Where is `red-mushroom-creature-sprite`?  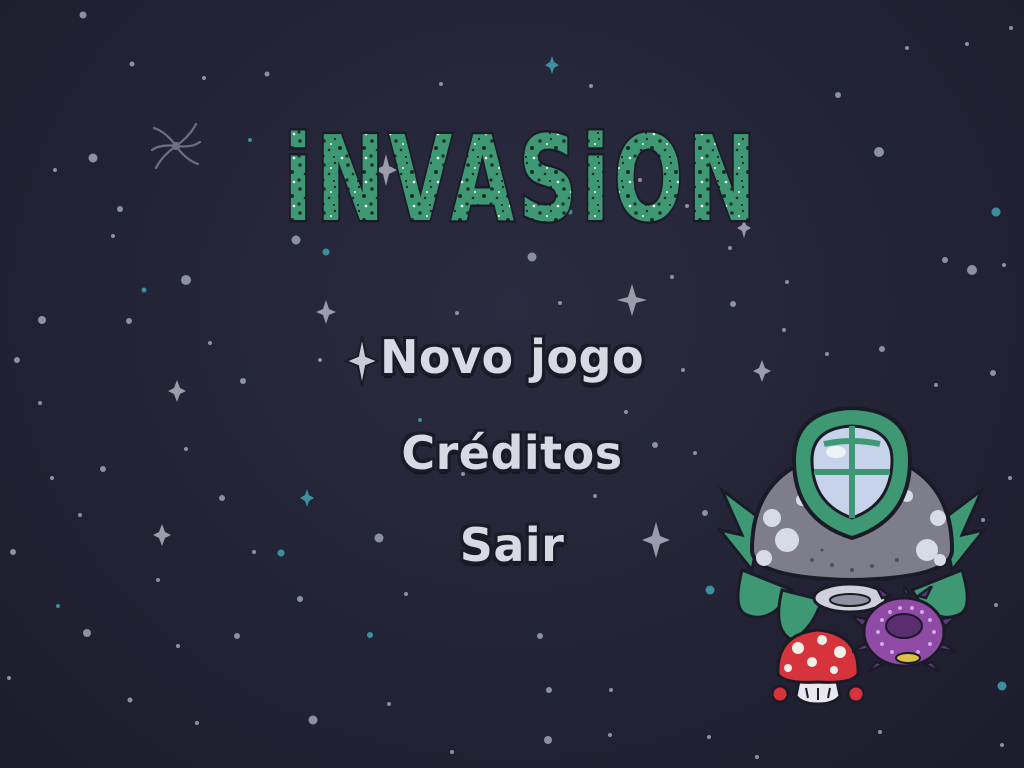 red-mushroom-creature-sprite is located at coordinates (818, 667).